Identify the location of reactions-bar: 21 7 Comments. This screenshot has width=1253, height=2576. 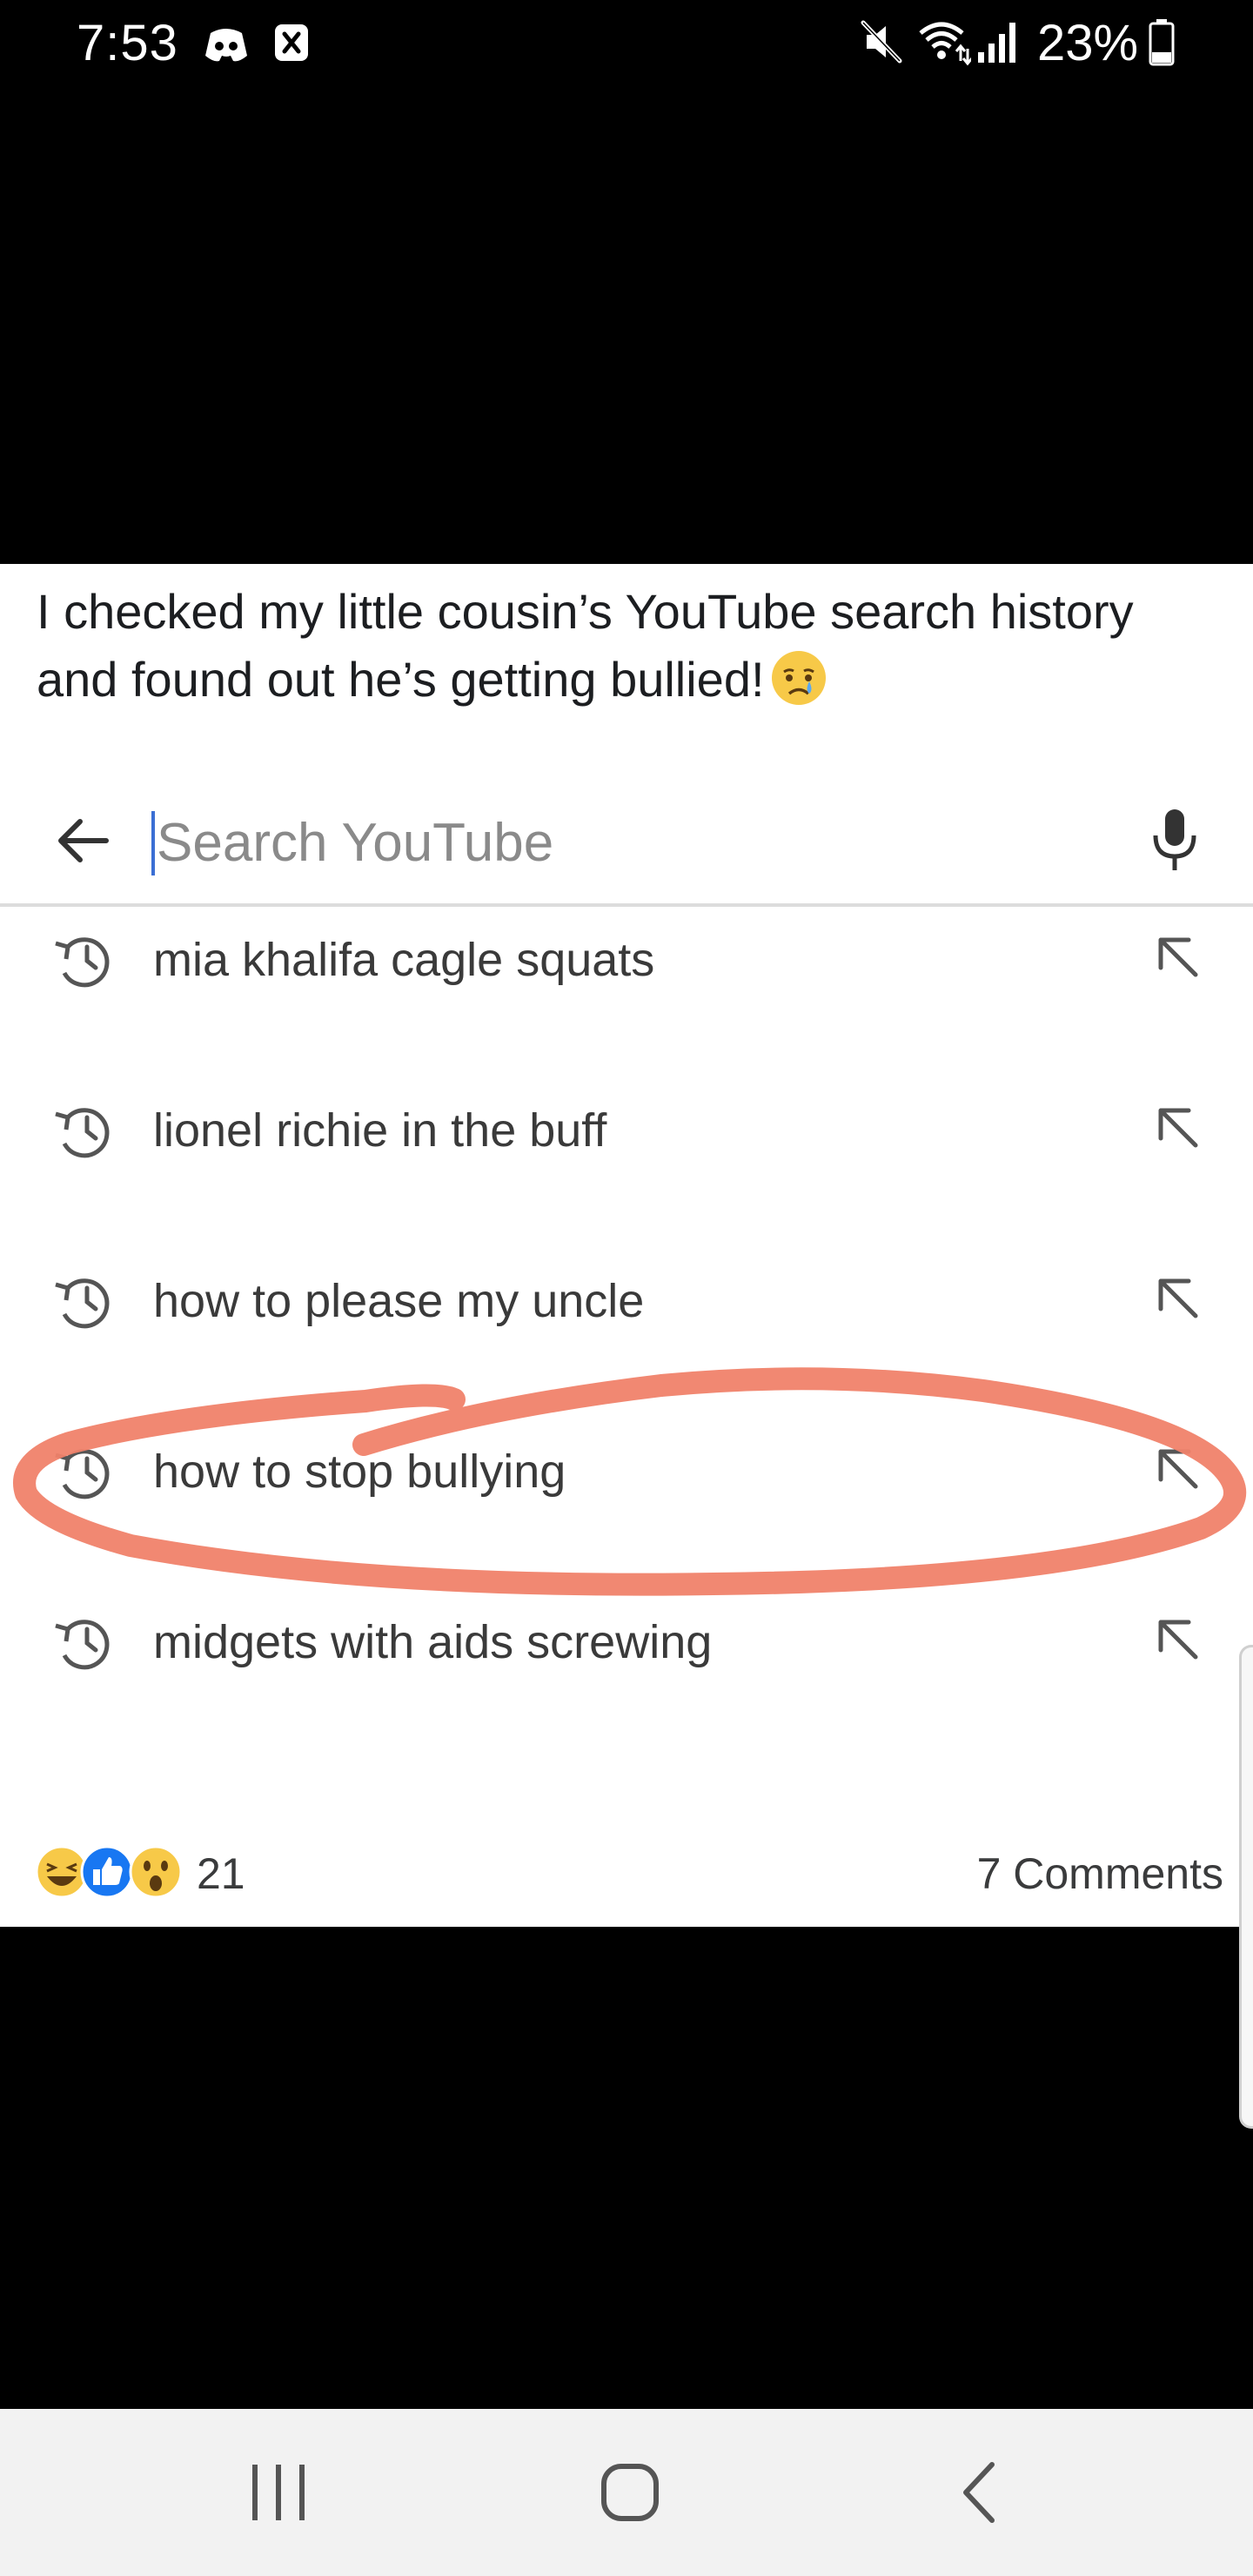
(626, 1879).